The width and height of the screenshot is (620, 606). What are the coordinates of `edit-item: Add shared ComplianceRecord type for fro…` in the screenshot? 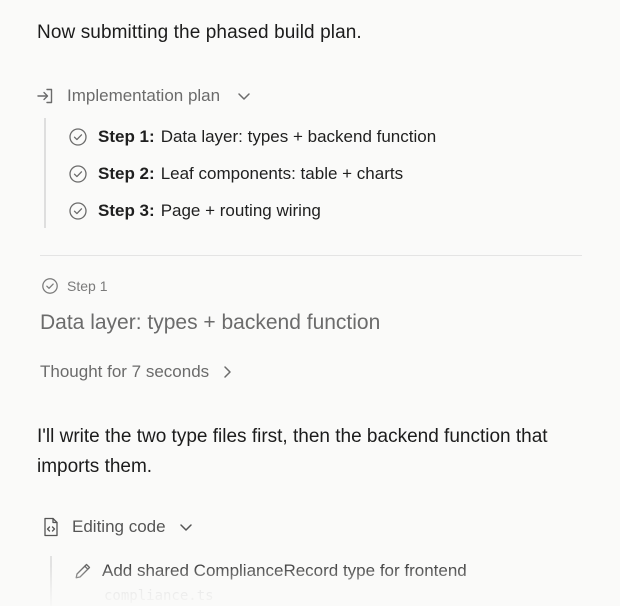 It's located at (270, 571).